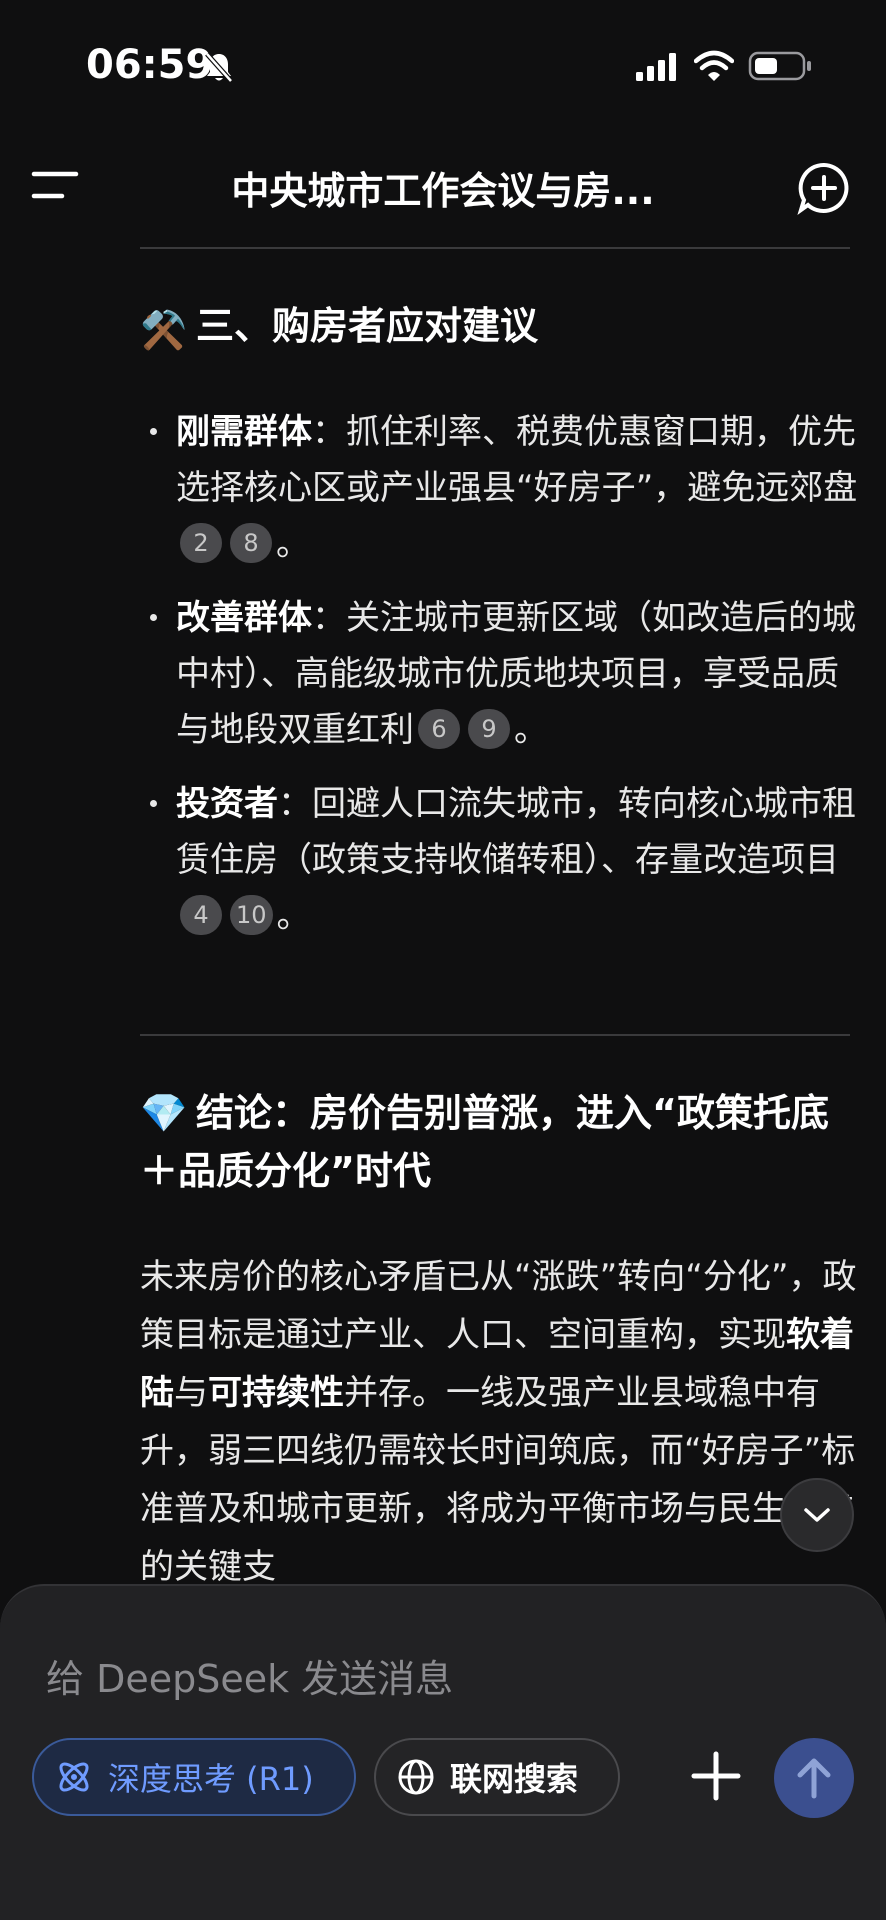  What do you see at coordinates (489, 729) in the screenshot?
I see `citation-badge: 9` at bounding box center [489, 729].